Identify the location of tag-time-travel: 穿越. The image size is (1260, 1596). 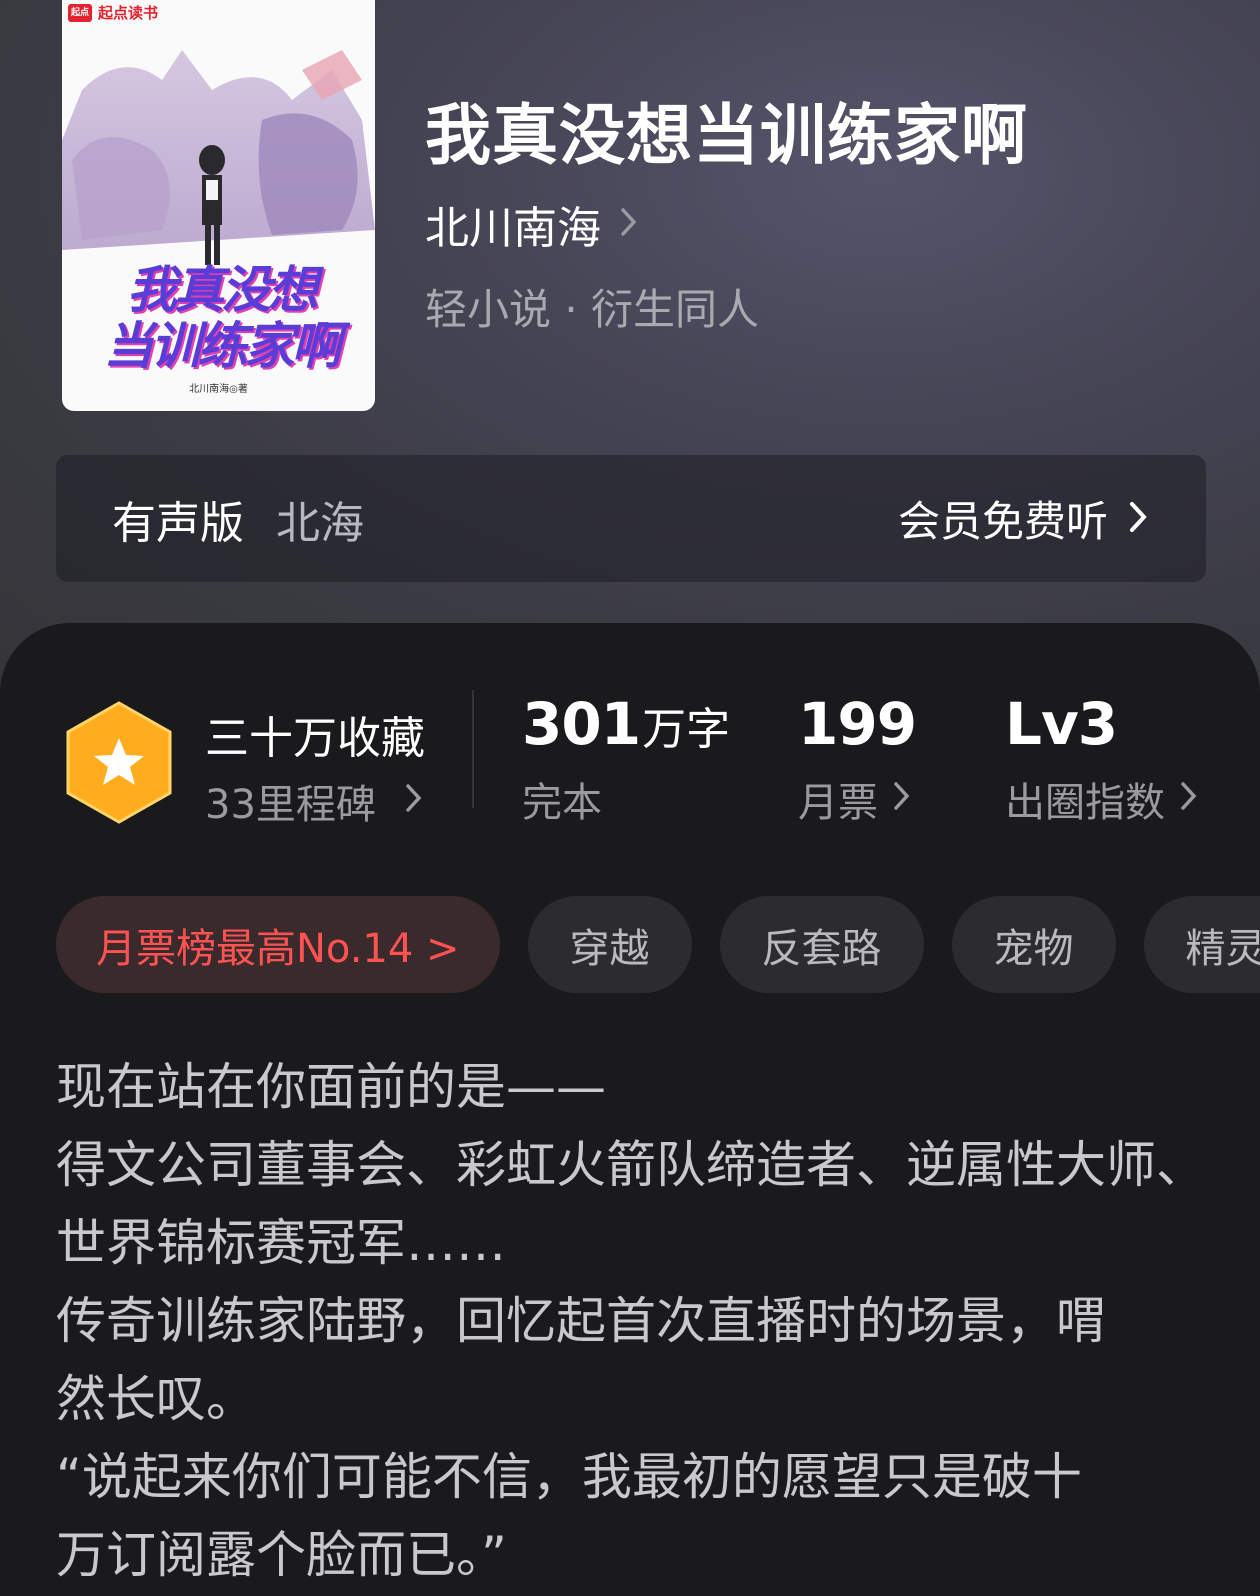
(609, 944).